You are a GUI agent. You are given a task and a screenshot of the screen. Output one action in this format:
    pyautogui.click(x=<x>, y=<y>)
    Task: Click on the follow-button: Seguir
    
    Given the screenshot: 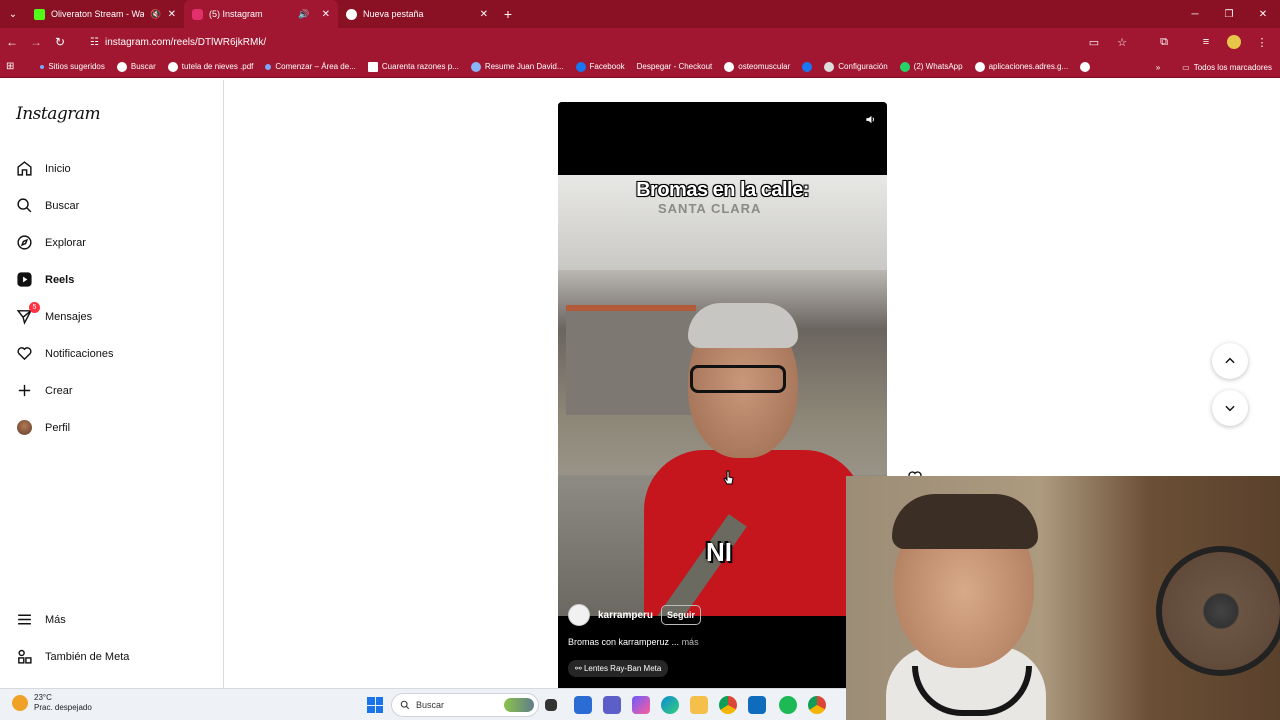 What is the action you would take?
    pyautogui.click(x=681, y=615)
    